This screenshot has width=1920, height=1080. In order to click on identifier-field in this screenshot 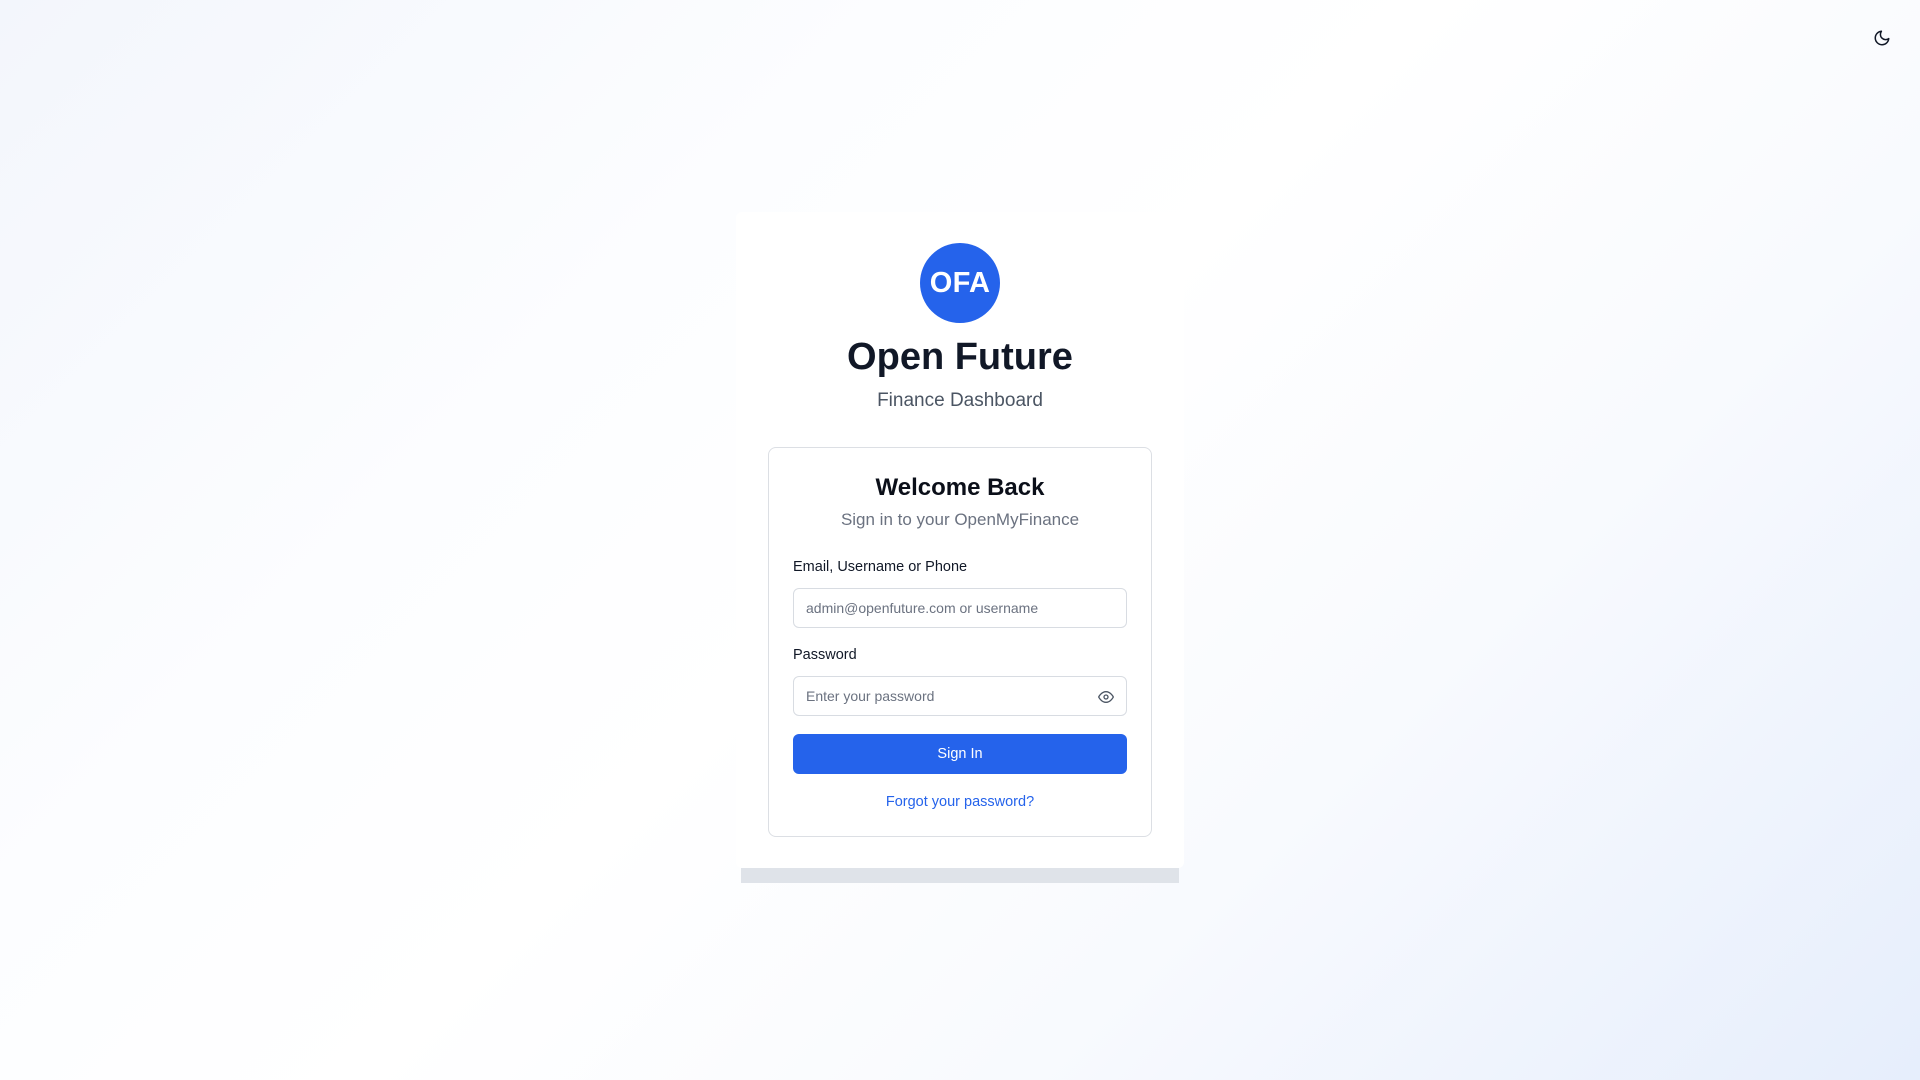, I will do `click(960, 608)`.